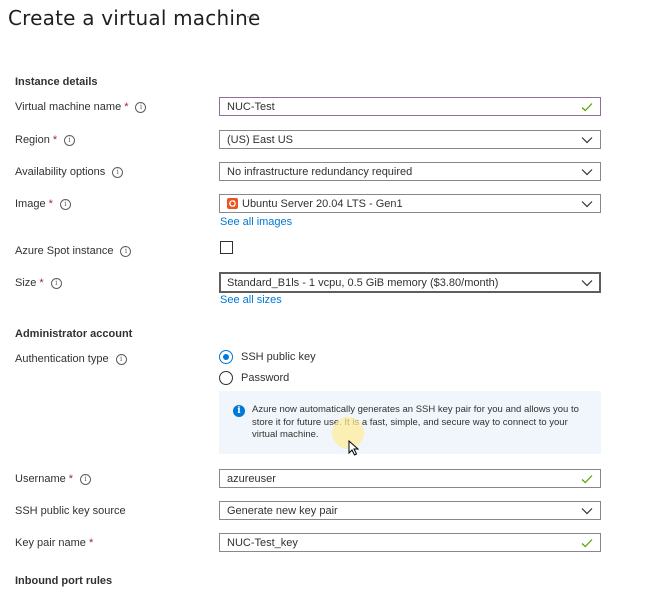 This screenshot has width=672, height=592. I want to click on radio-label: SSH public key, so click(278, 357).